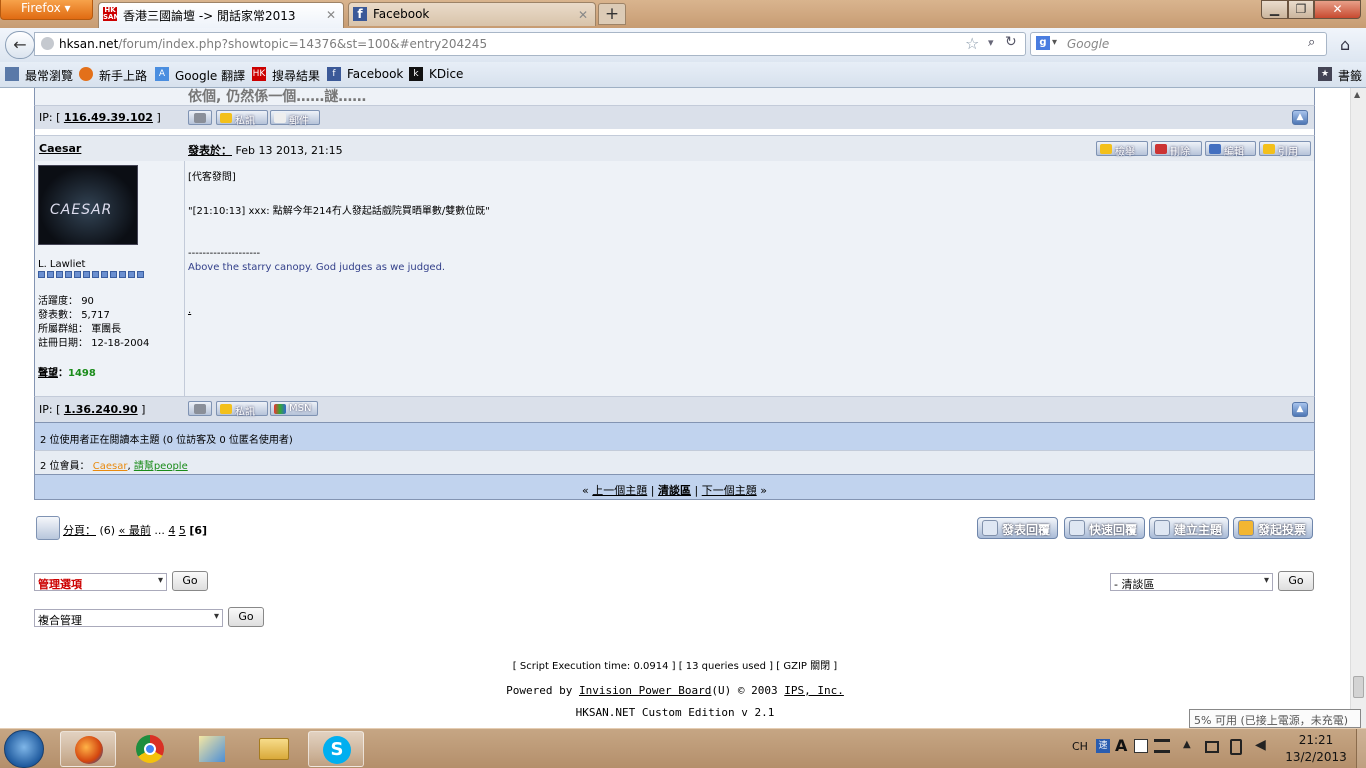  Describe the element at coordinates (1230, 149) in the screenshot. I see `edit-post-button: 編輯` at that location.